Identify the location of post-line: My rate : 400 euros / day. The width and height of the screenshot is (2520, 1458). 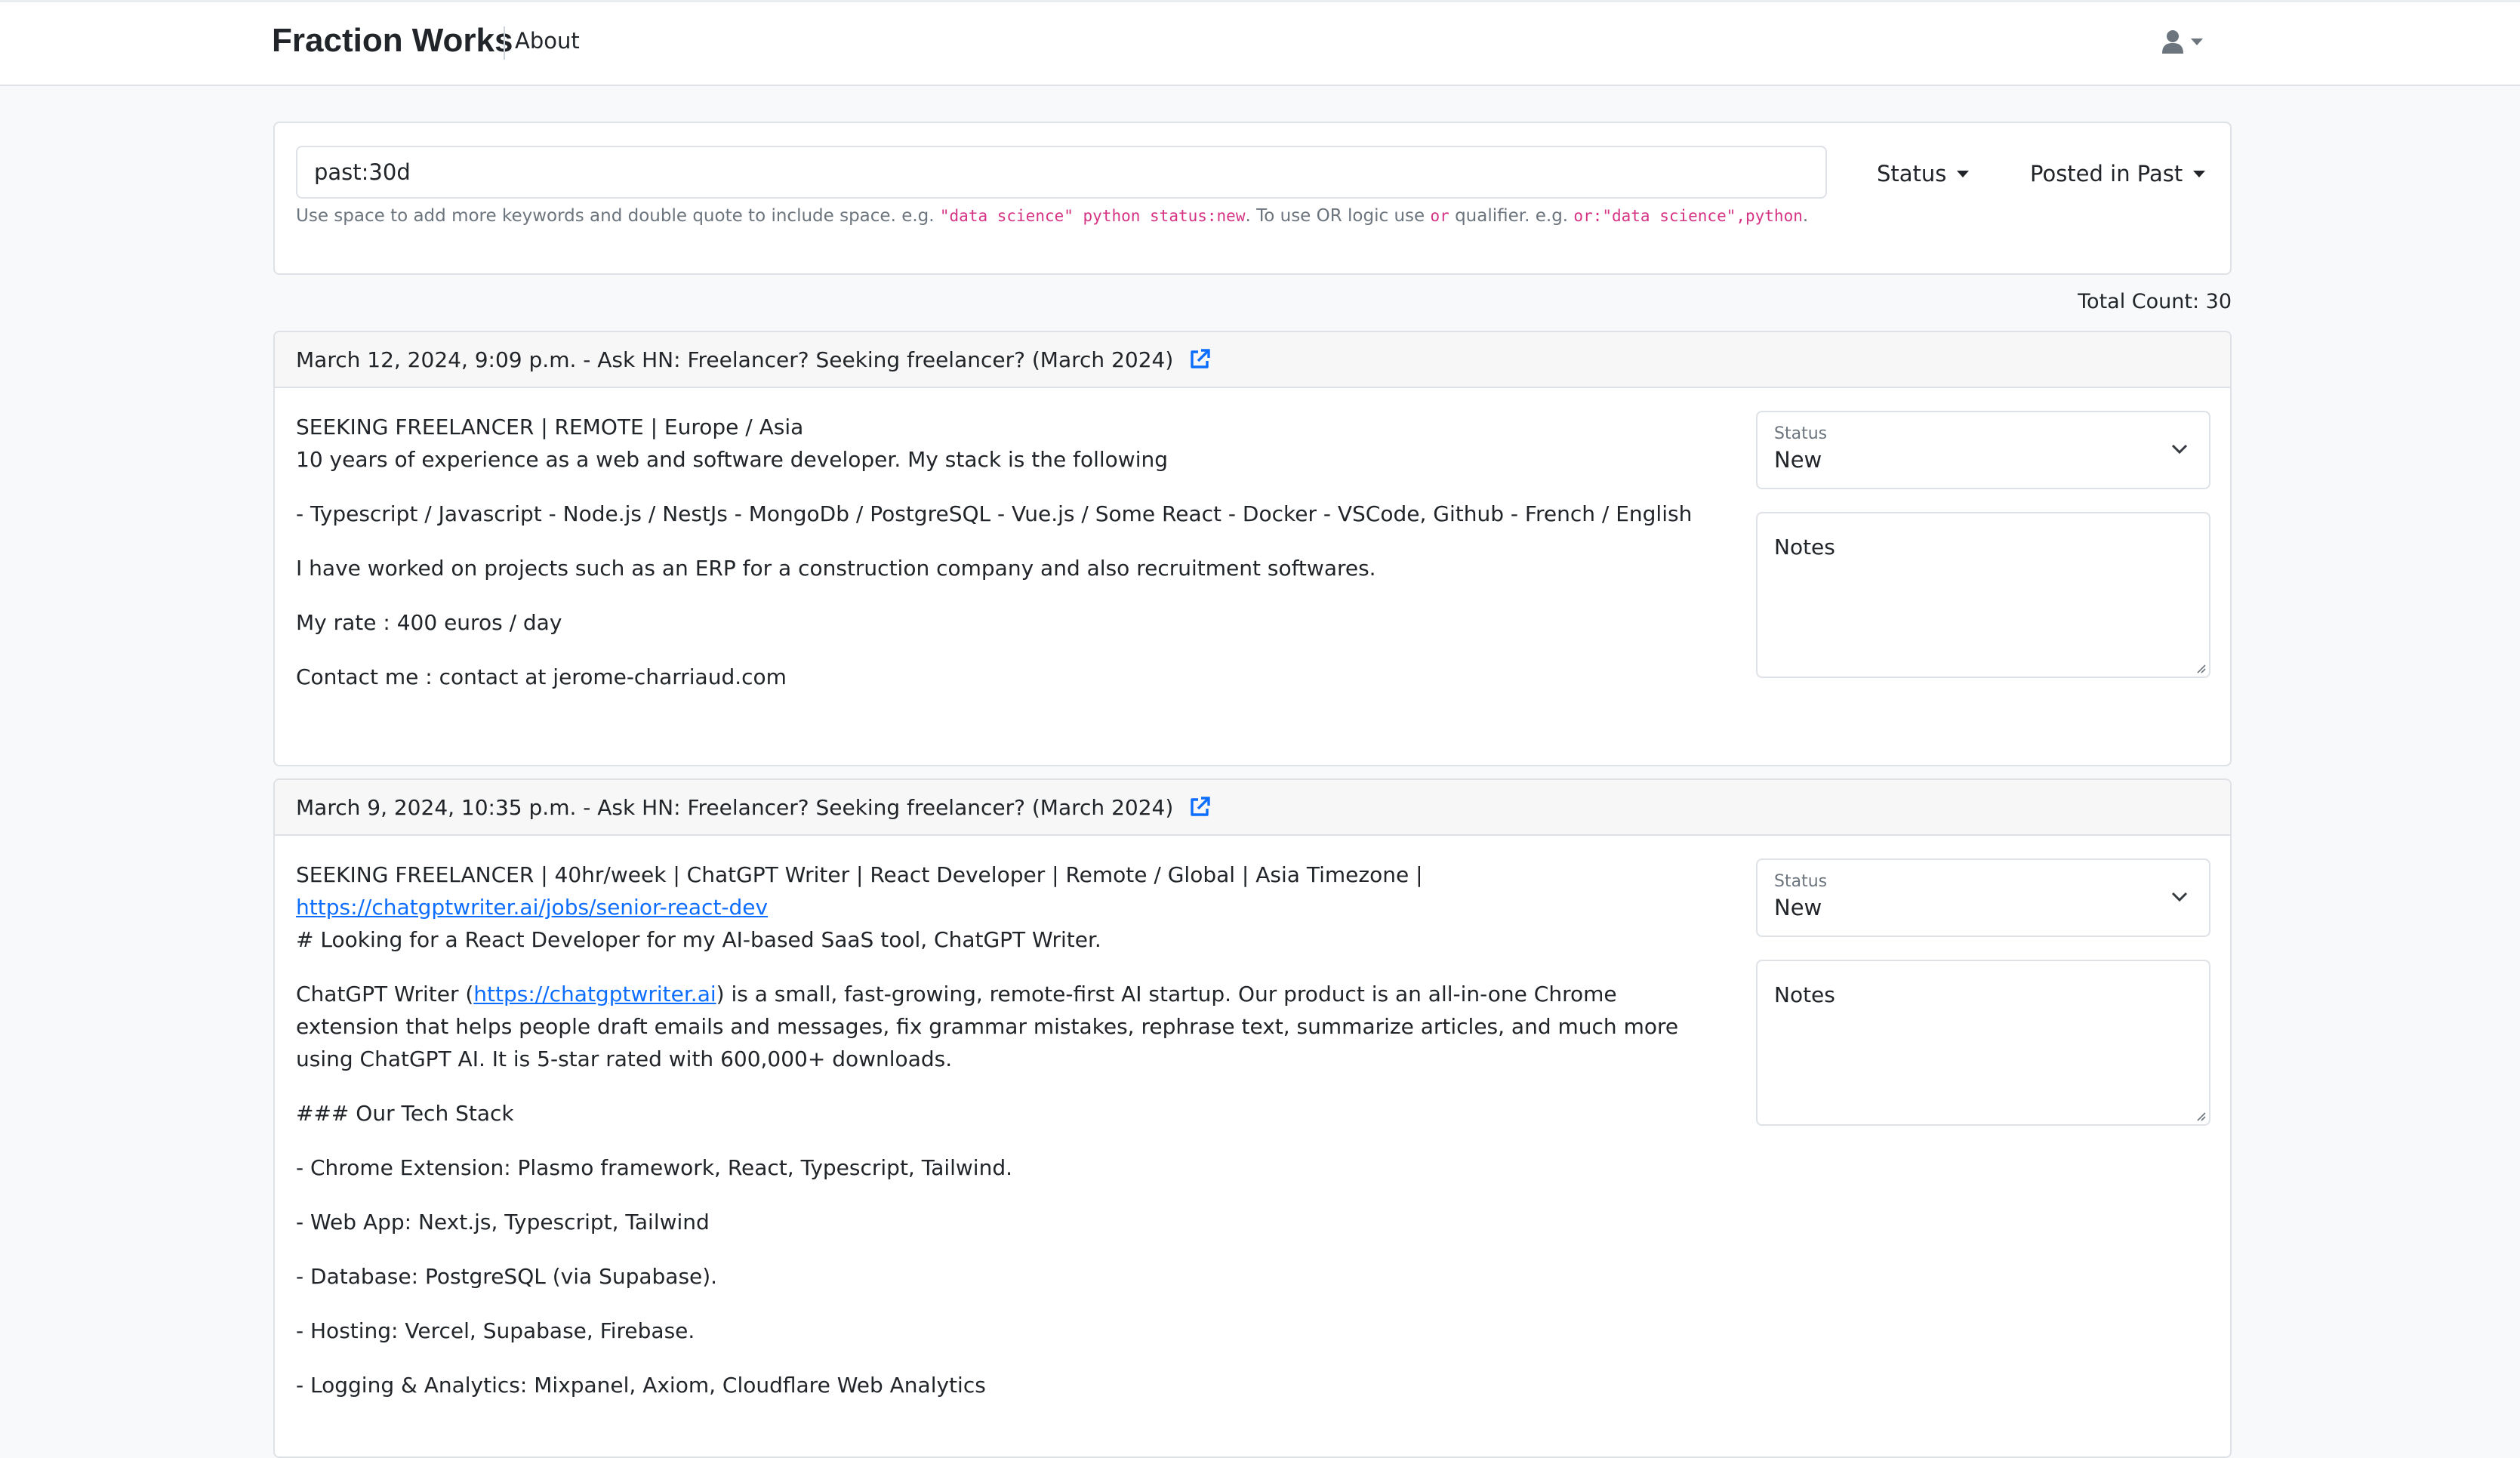
(429, 622).